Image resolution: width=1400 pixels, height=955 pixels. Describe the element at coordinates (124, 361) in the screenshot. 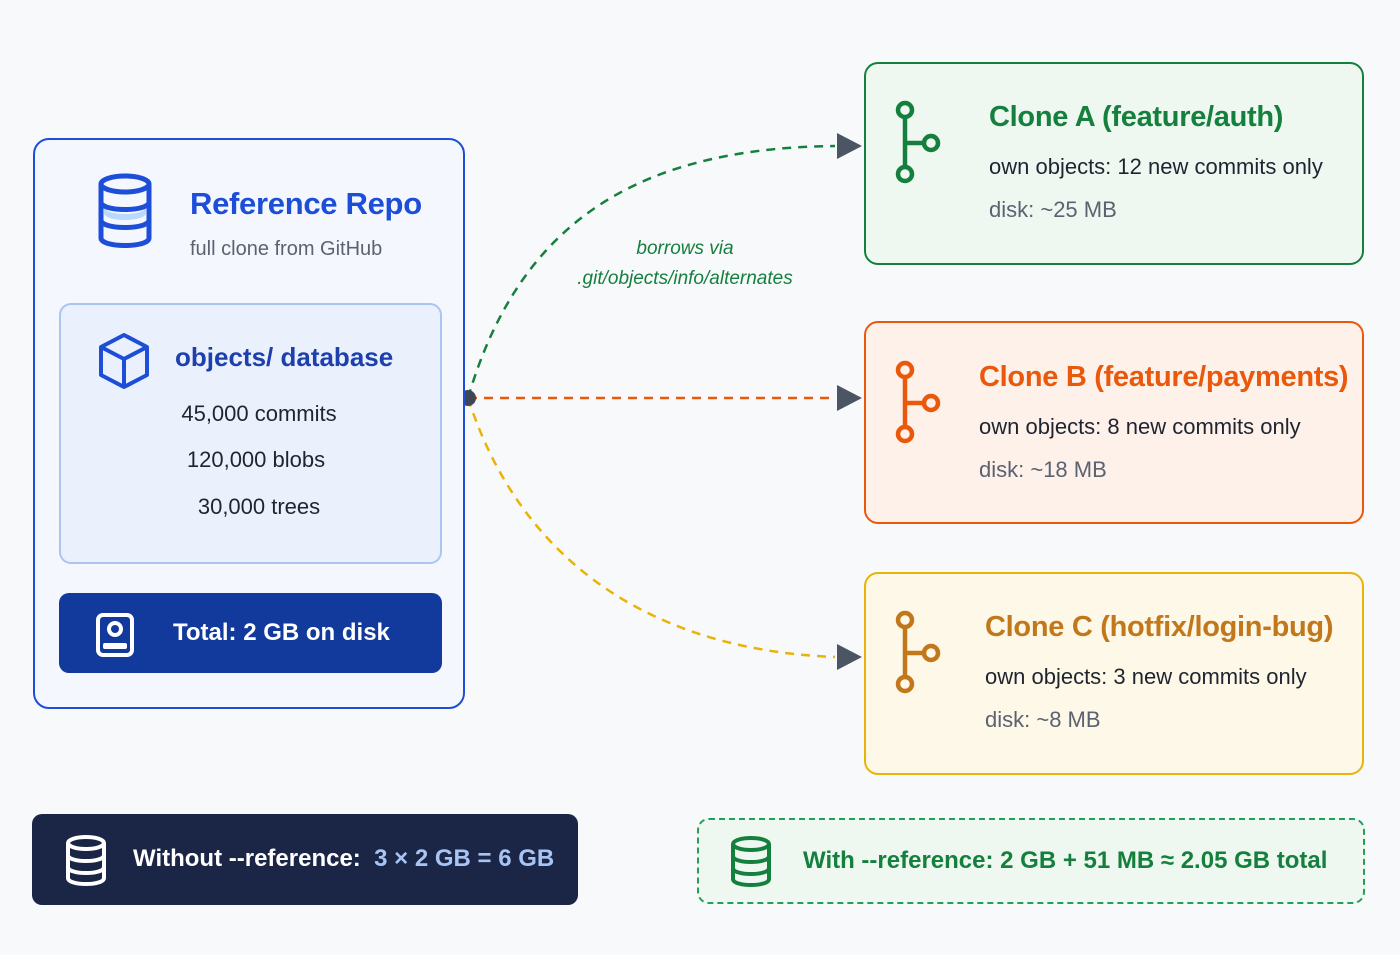

I see `cube-icon` at that location.